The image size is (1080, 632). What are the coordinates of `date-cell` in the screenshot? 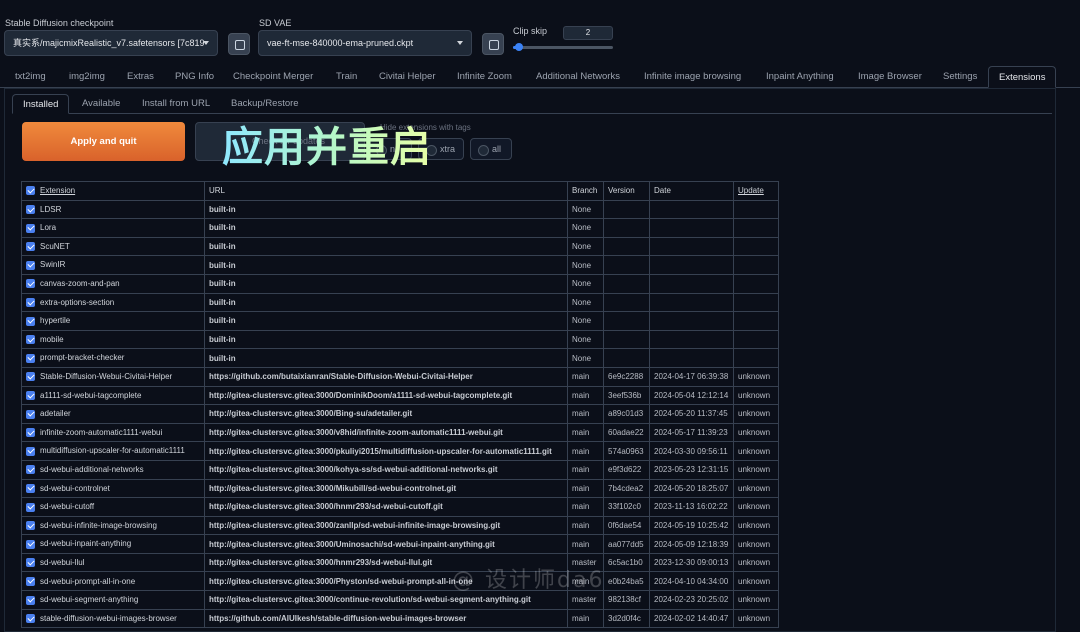 It's located at (691, 358).